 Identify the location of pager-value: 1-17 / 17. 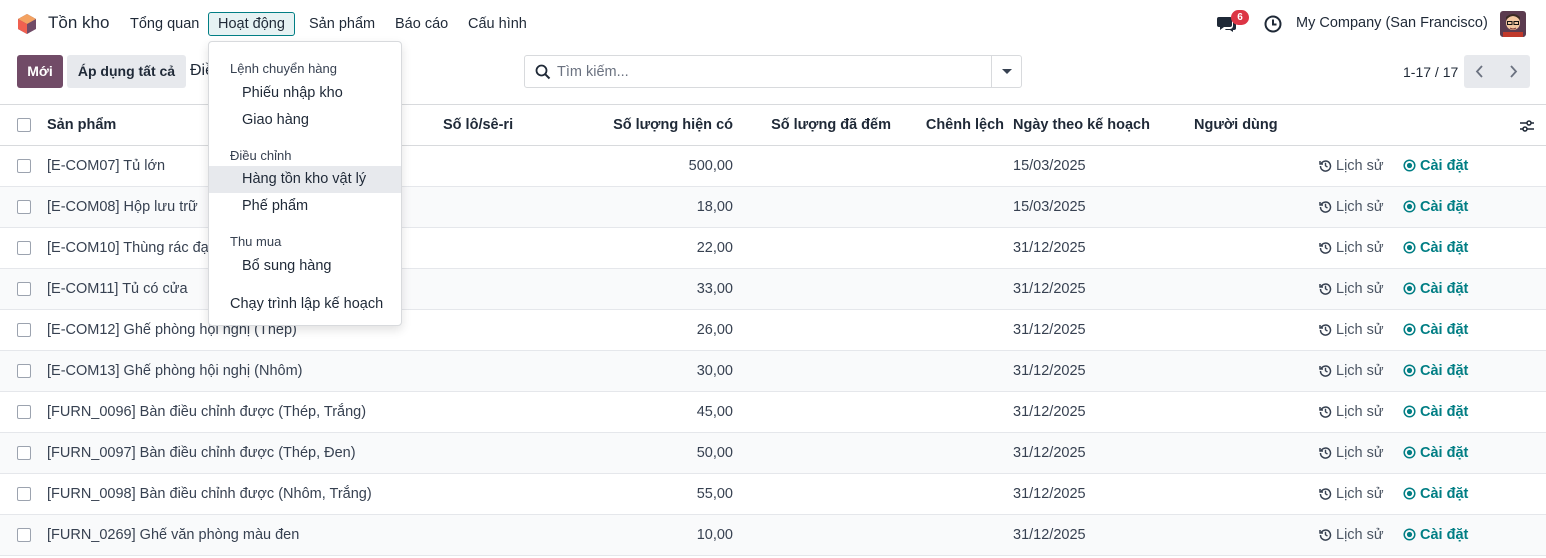
(1430, 72).